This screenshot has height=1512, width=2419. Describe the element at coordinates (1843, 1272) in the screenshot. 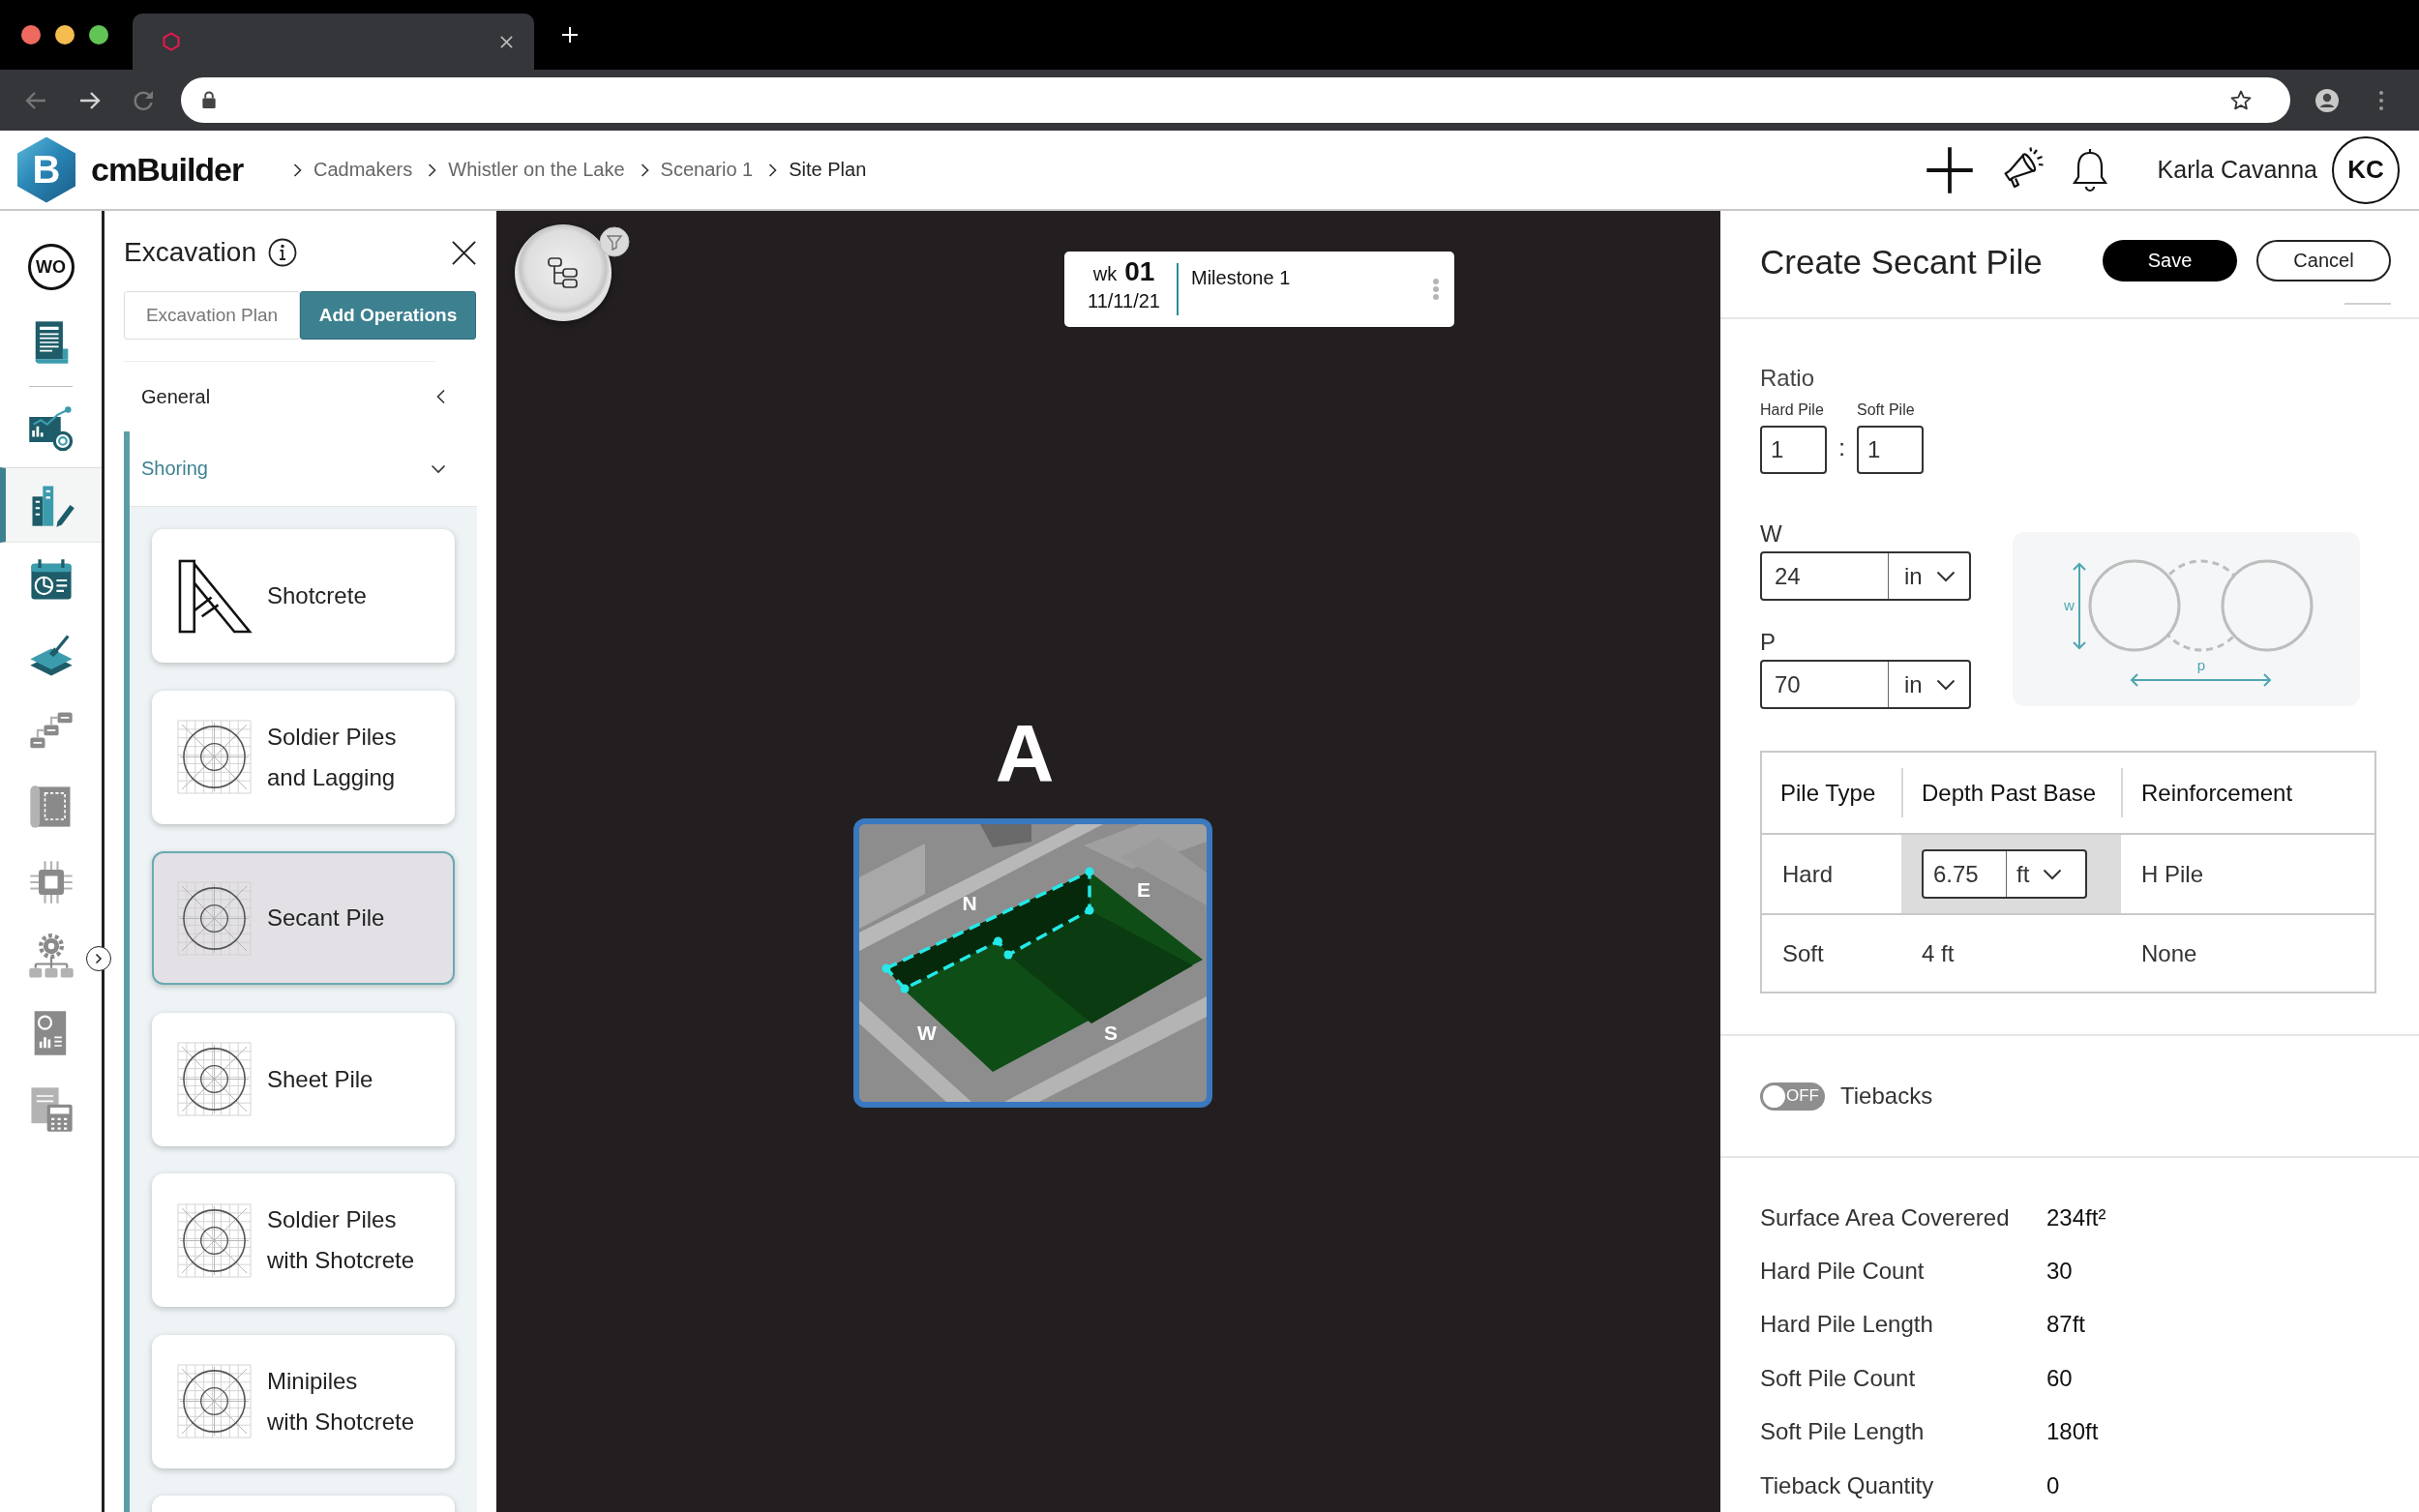

I see `stat-label: Hard Pile Count` at that location.